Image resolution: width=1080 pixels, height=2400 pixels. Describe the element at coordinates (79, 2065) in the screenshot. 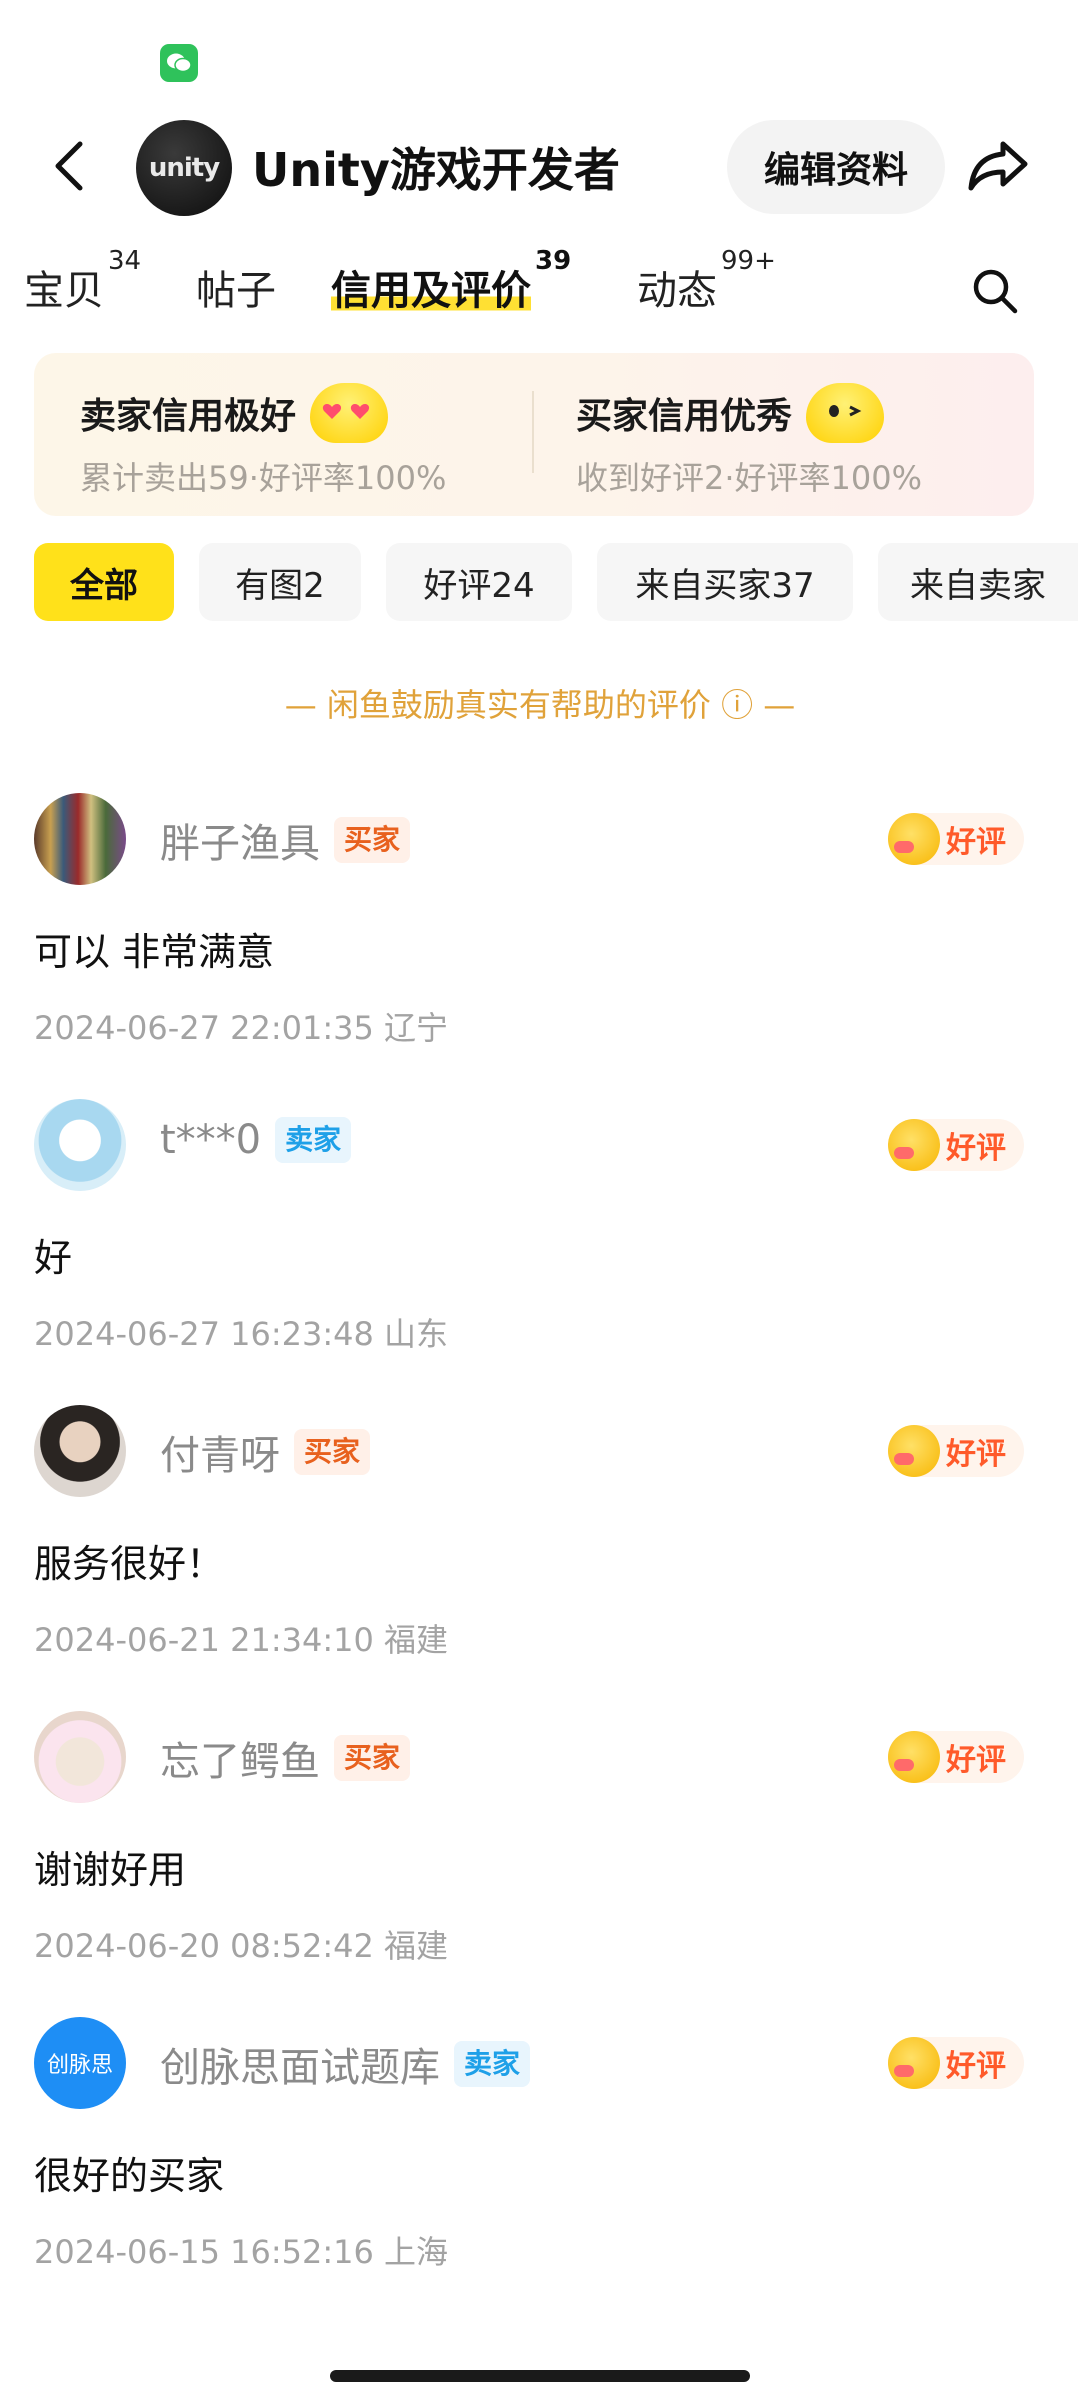

I see `avatar-text: 创脉思` at that location.